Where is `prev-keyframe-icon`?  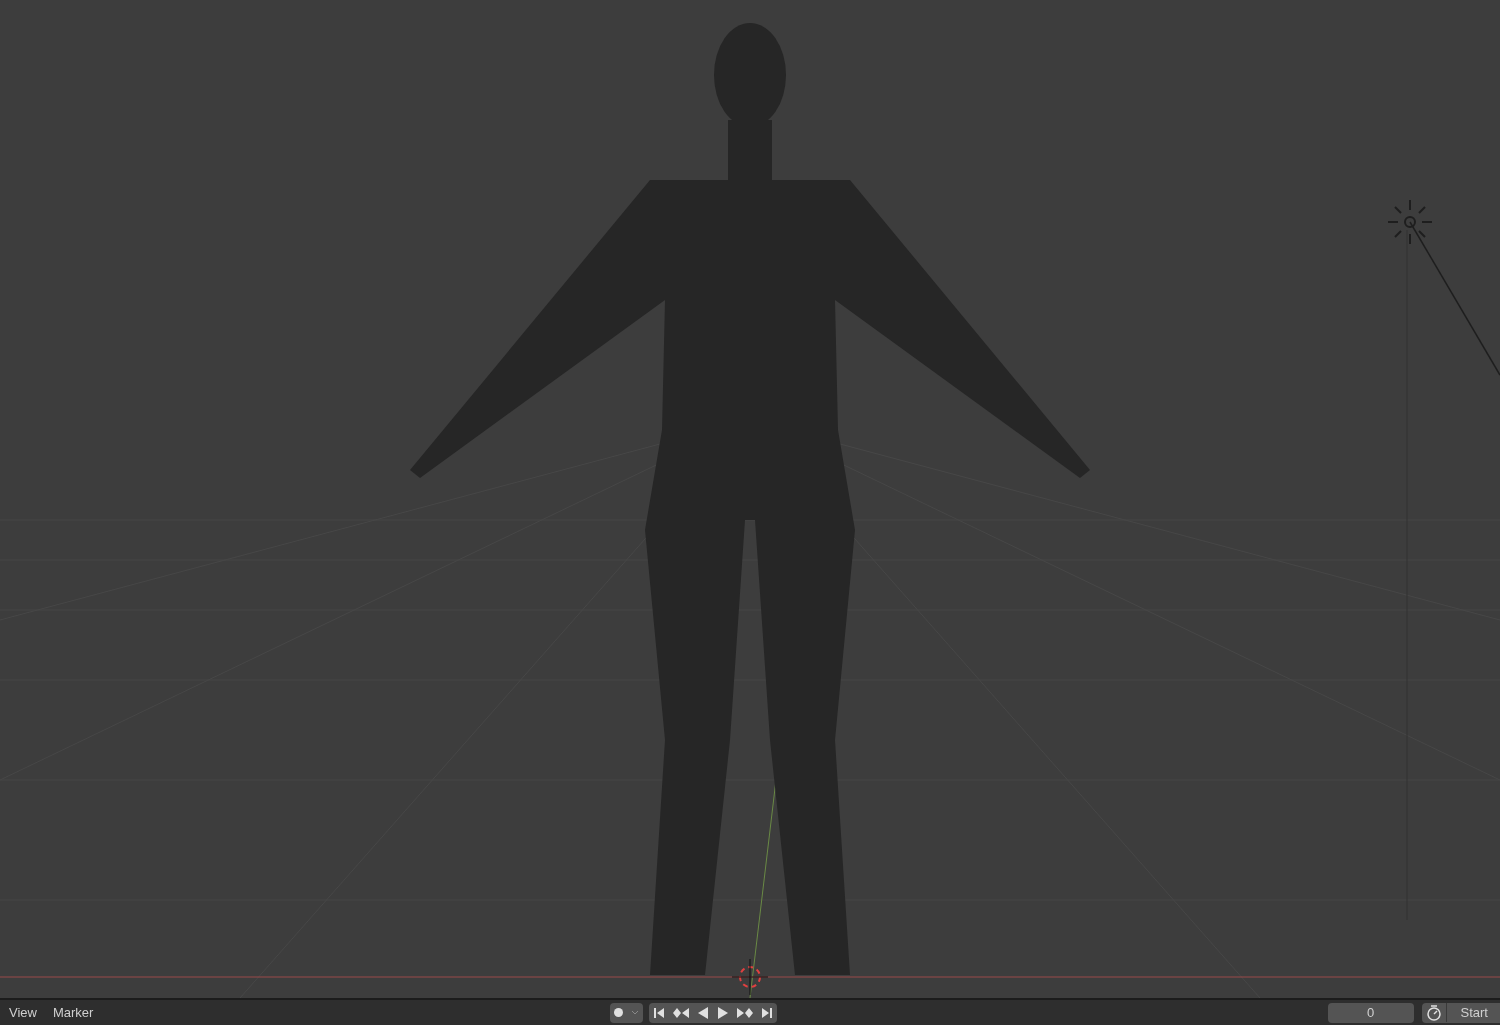
prev-keyframe-icon is located at coordinates (681, 1012).